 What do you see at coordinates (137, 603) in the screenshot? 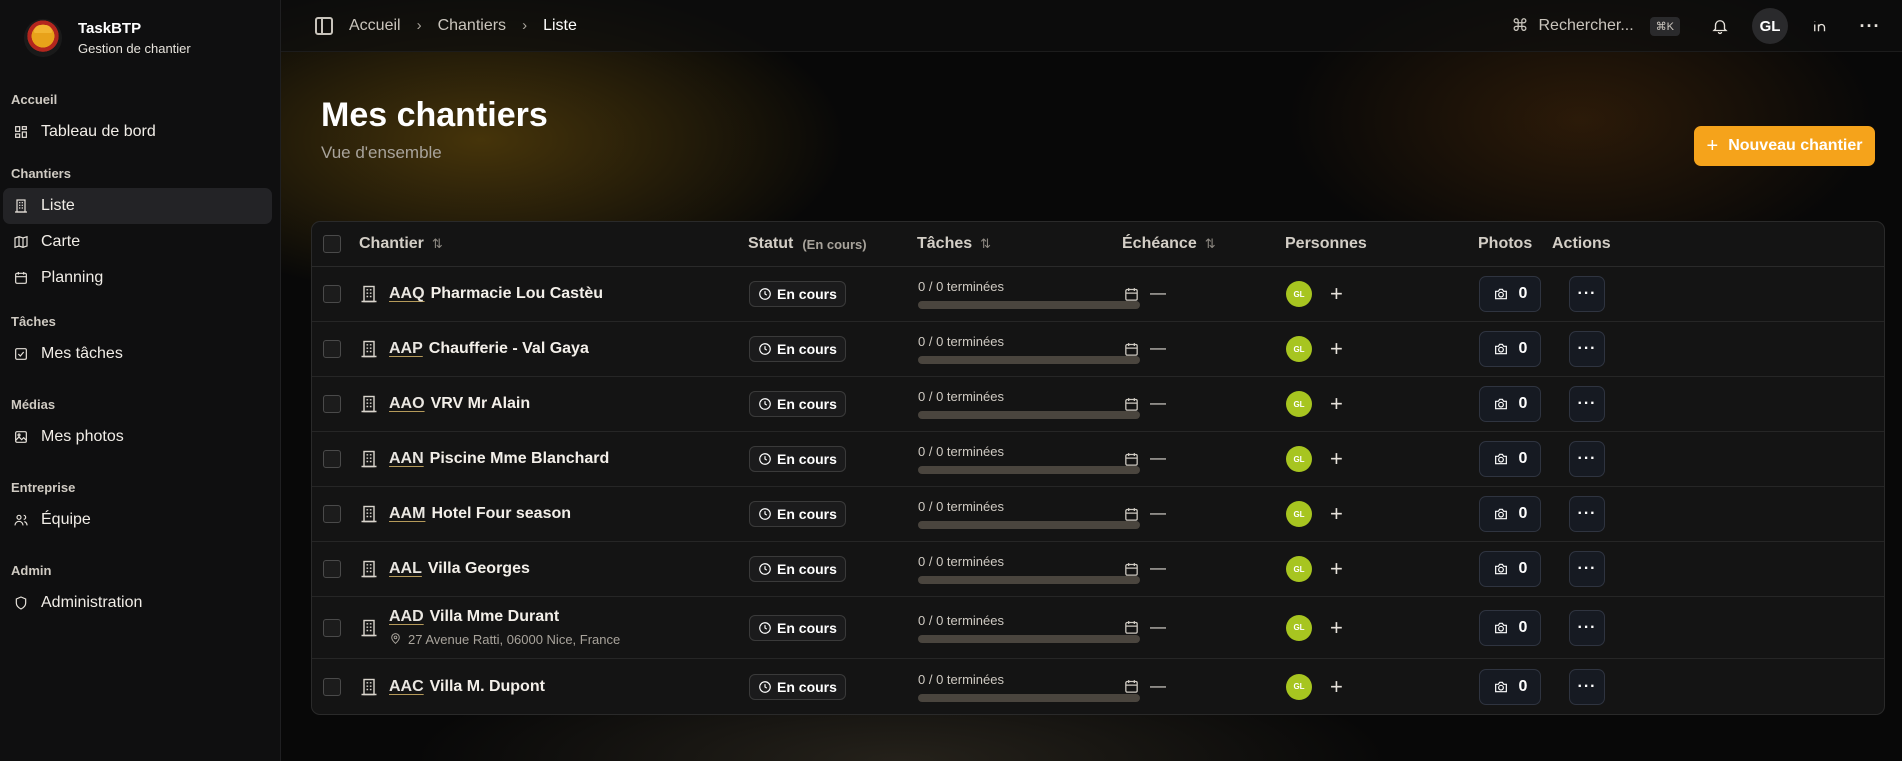
I see `sidebar-item-administration: Administration` at bounding box center [137, 603].